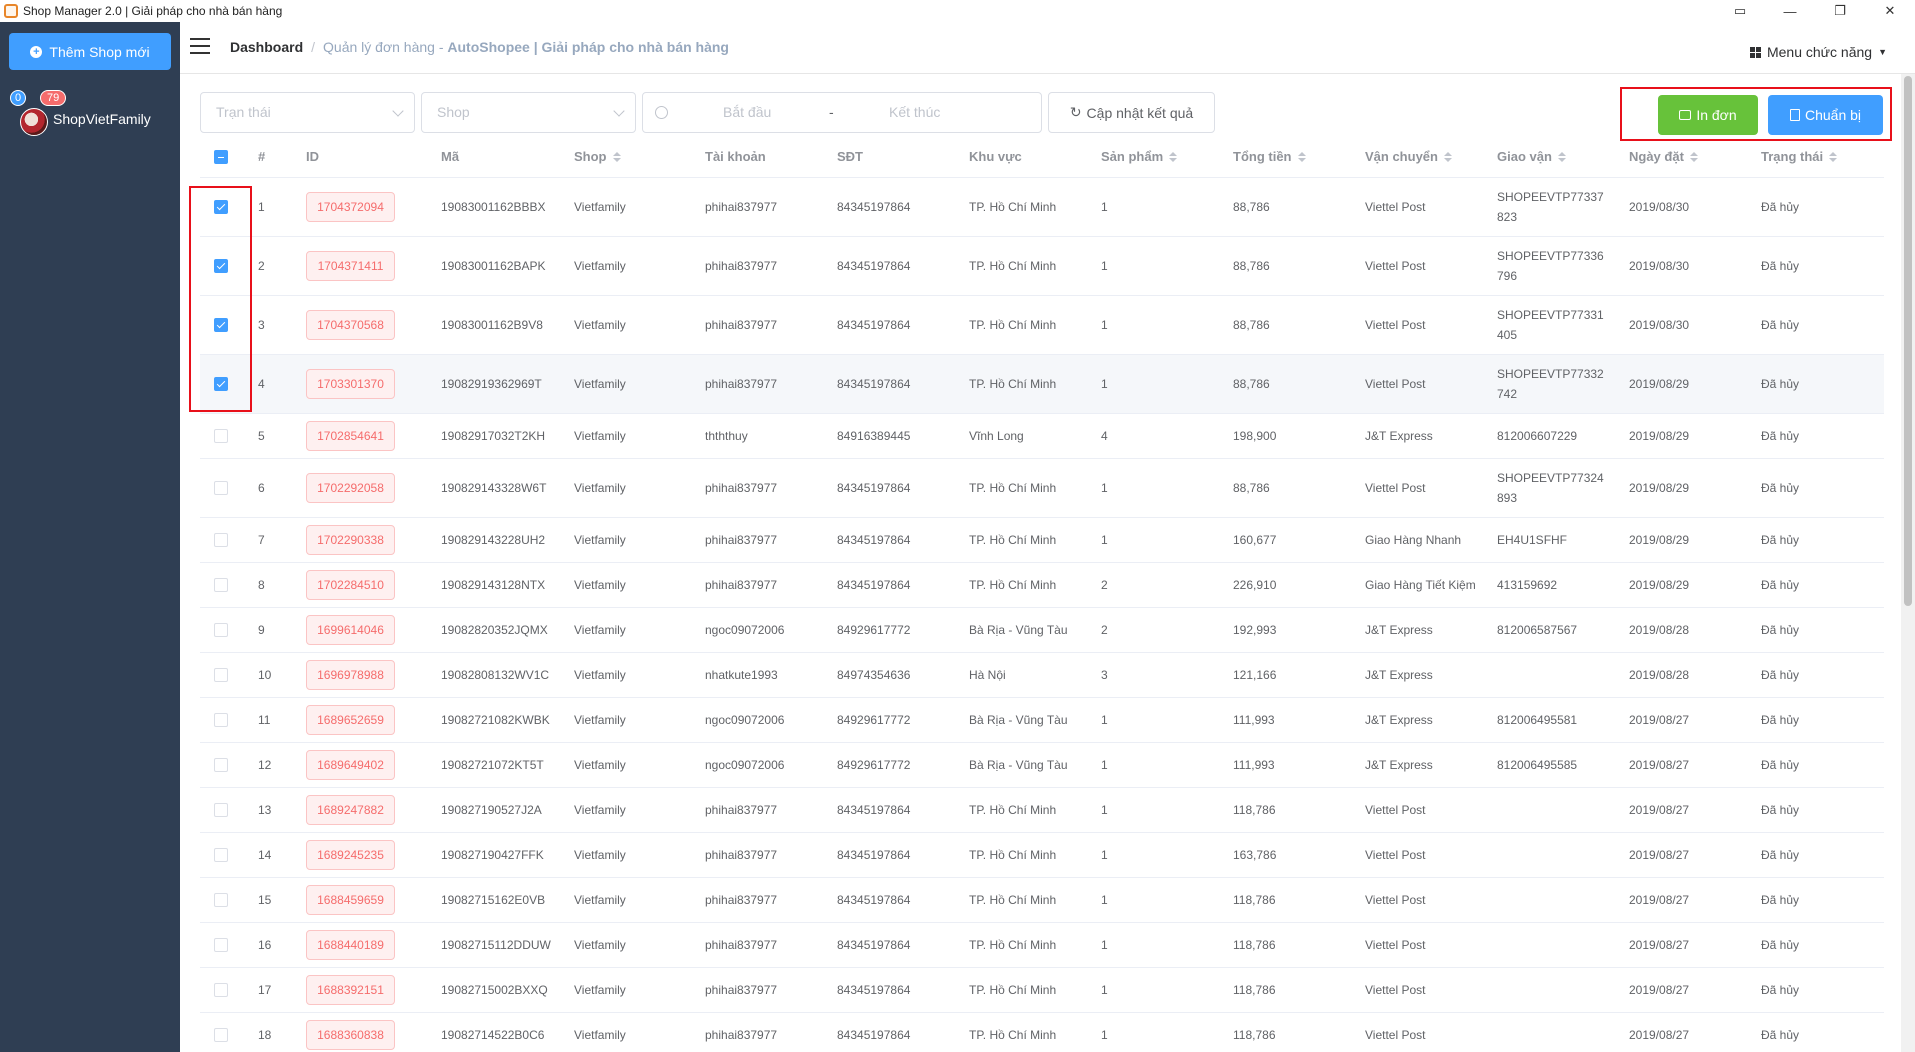 The height and width of the screenshot is (1052, 1915). Describe the element at coordinates (350, 1035) in the screenshot. I see `order-id-link: 1688360838` at that location.